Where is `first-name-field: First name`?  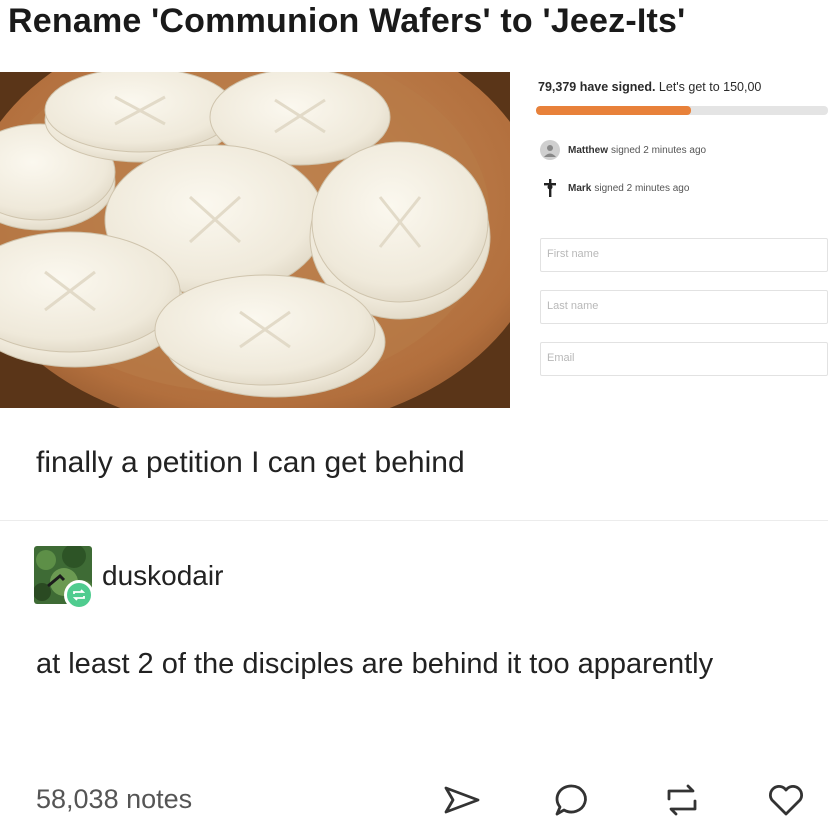 first-name-field: First name is located at coordinates (684, 255).